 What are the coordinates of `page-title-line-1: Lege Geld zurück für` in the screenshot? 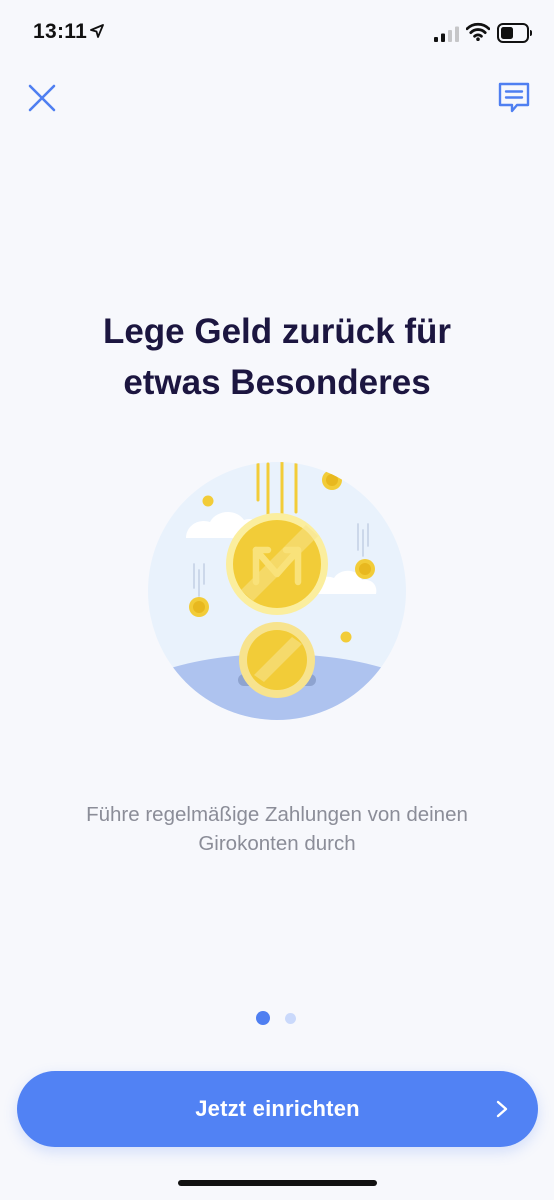 It's located at (277, 331).